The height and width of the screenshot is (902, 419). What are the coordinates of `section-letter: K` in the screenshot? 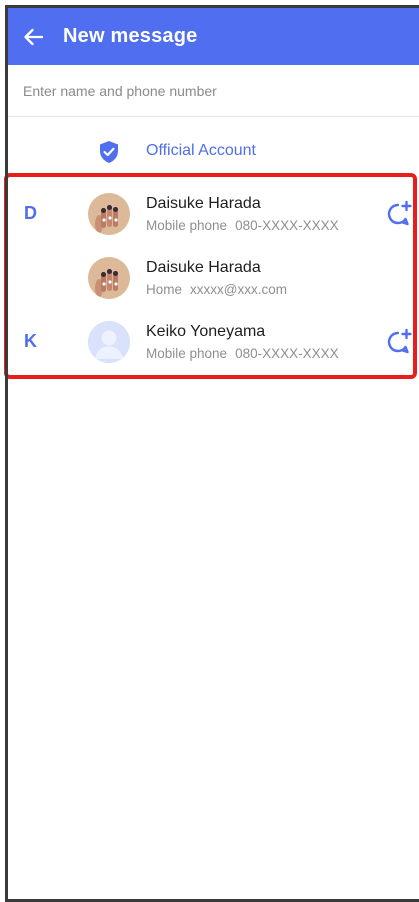 It's located at (30, 341).